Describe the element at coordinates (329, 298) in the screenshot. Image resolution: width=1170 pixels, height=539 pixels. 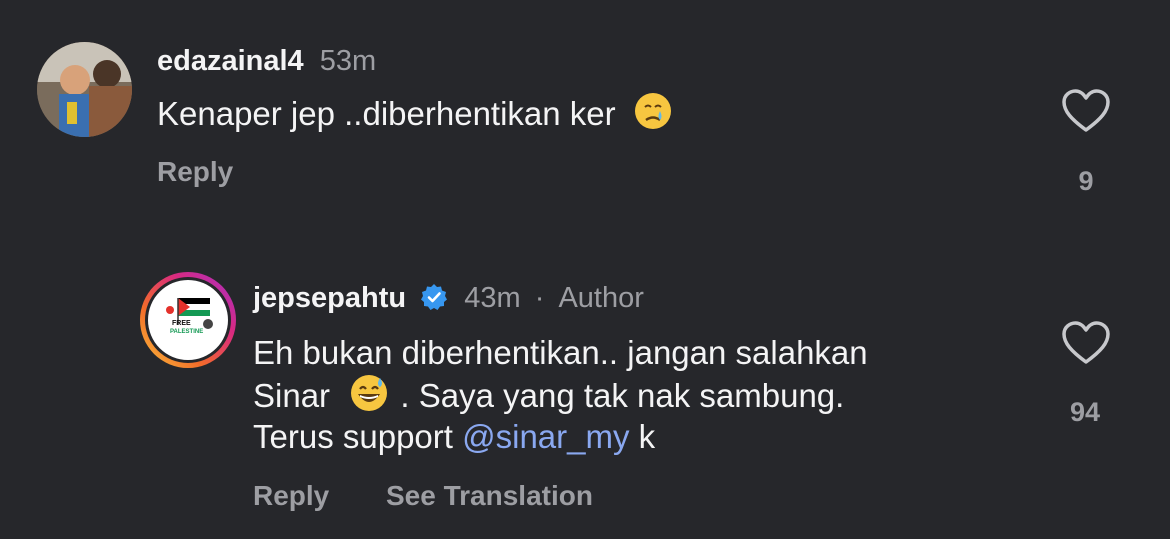
I see `username: jepsepahtu` at that location.